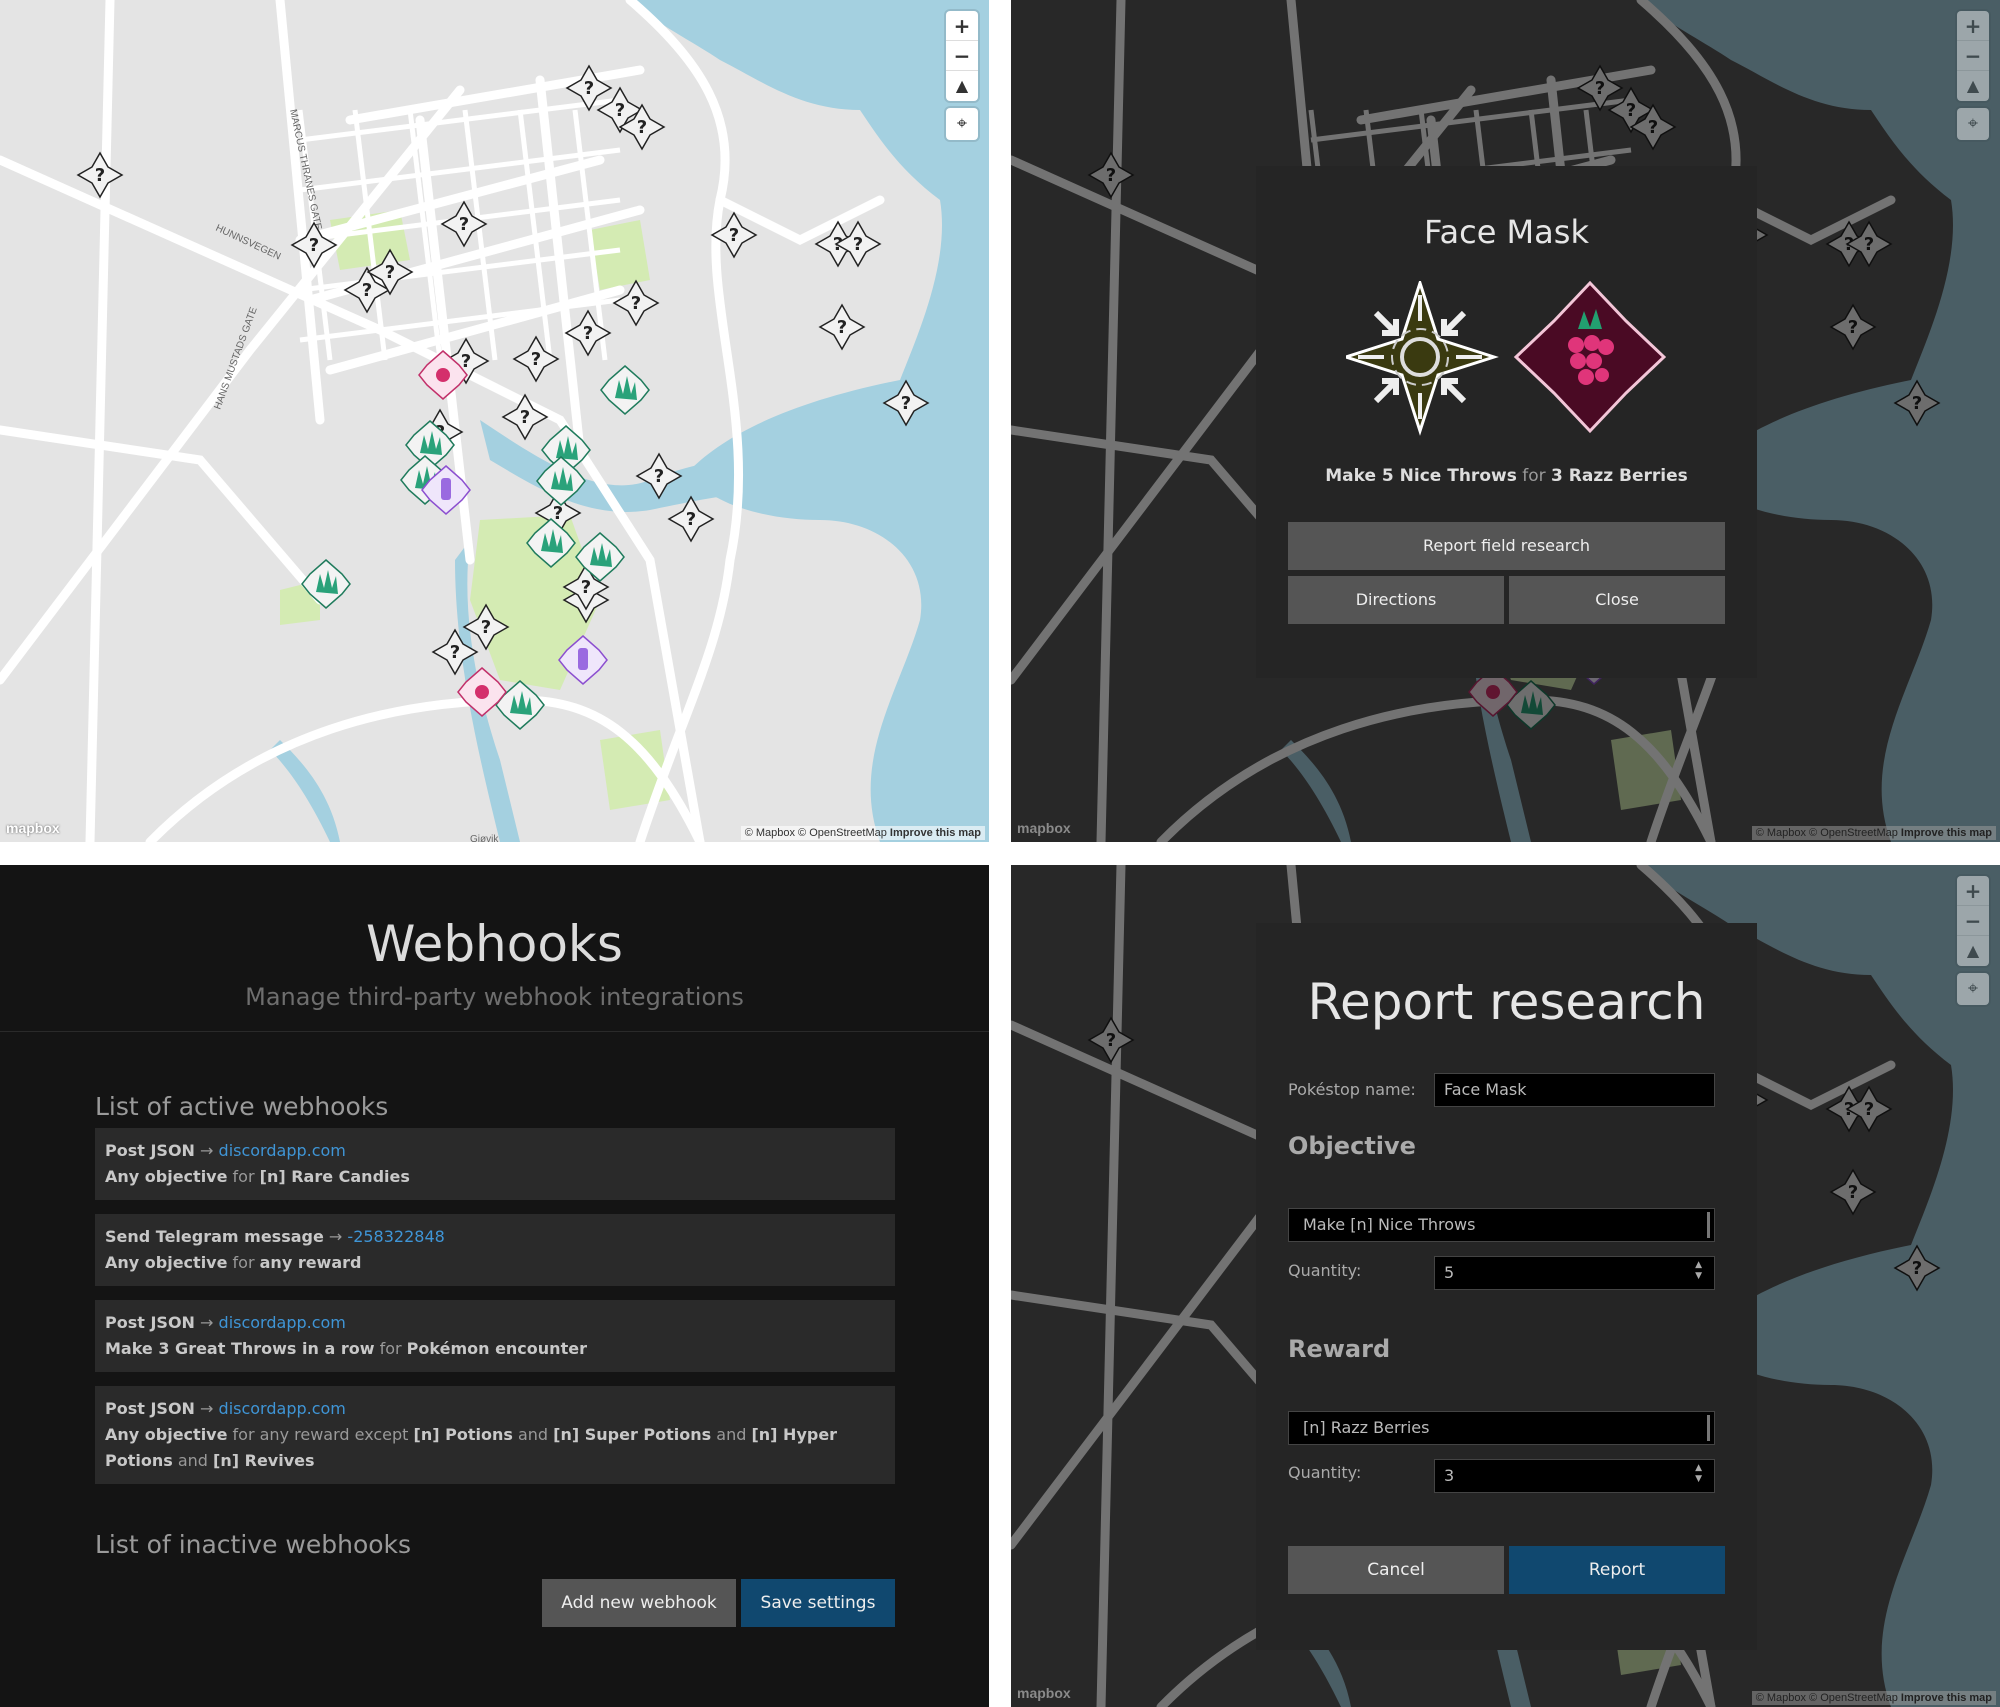  What do you see at coordinates (639, 1603) in the screenshot?
I see `add-webhook-button: Add new webhook` at bounding box center [639, 1603].